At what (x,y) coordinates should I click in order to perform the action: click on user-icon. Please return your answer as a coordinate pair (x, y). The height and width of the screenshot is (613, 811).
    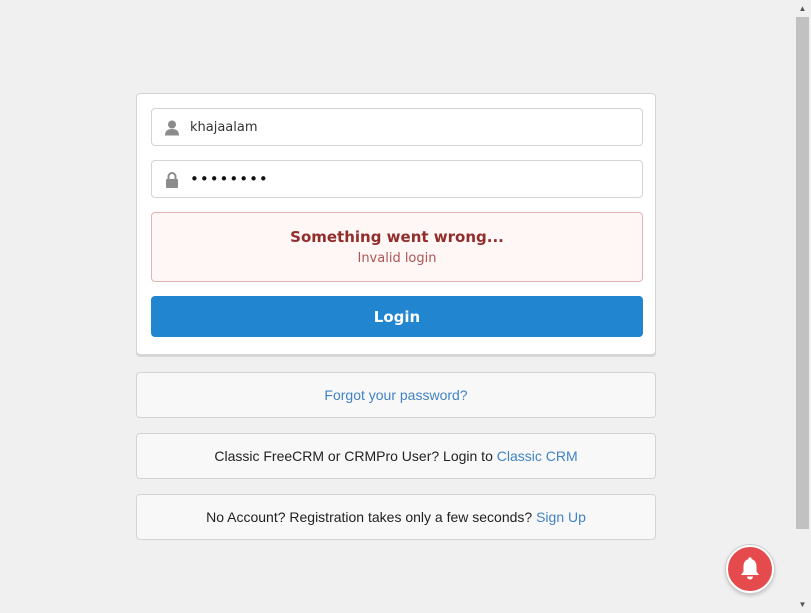
    Looking at the image, I should click on (172, 128).